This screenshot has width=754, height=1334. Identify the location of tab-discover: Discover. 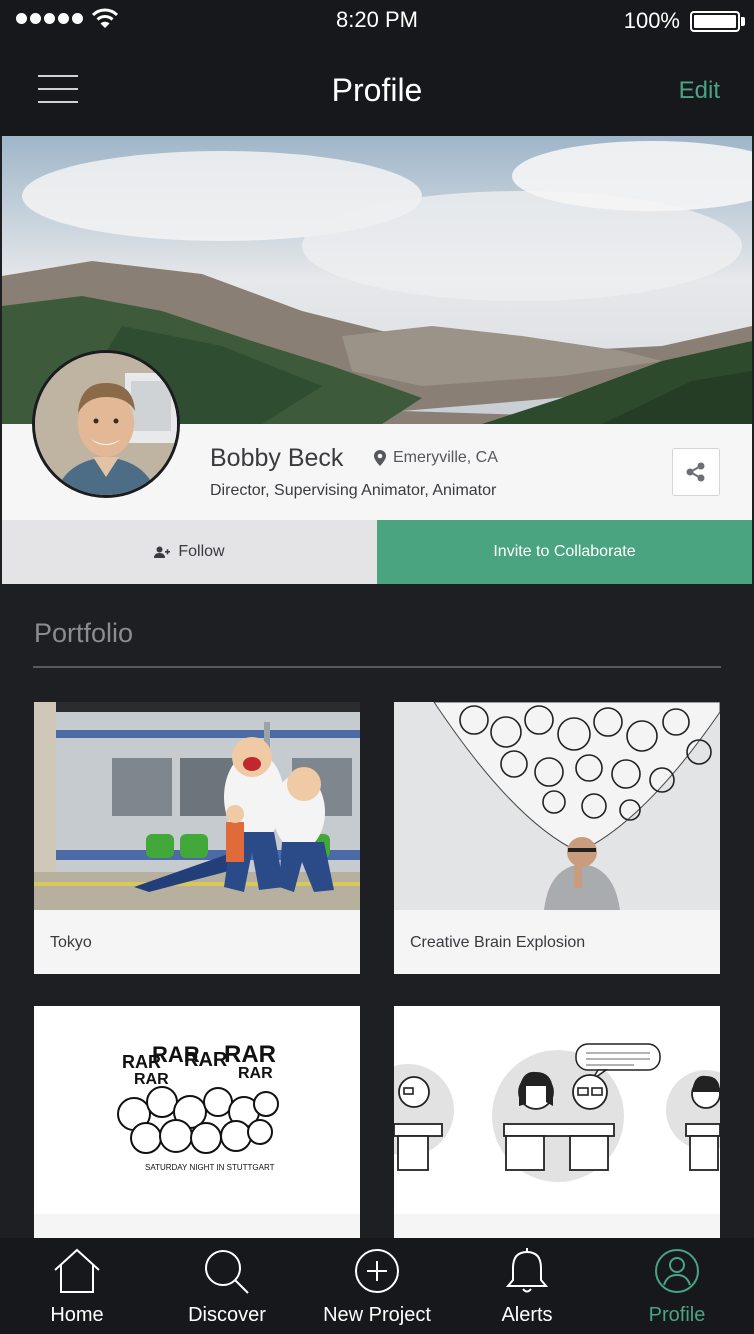
(227, 1286).